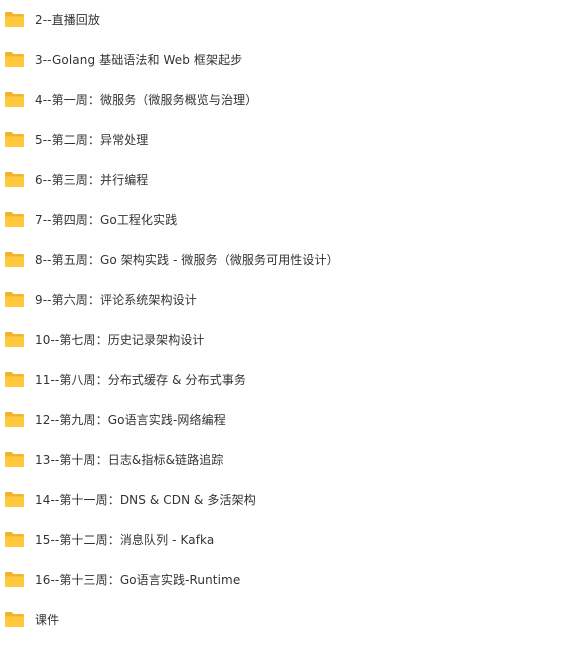  Describe the element at coordinates (92, 180) in the screenshot. I see `folder-name: 6--第三周：并行编程` at that location.